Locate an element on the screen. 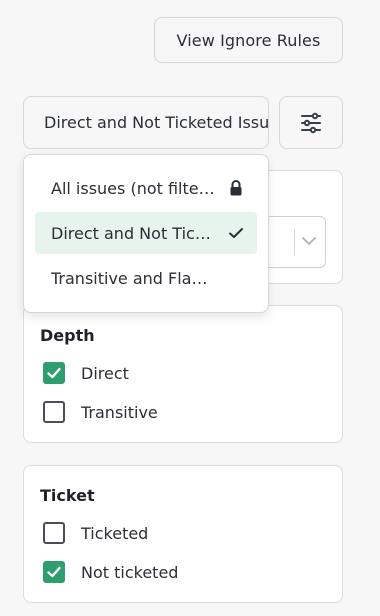  depth-filter-title: Depth is located at coordinates (67, 335).